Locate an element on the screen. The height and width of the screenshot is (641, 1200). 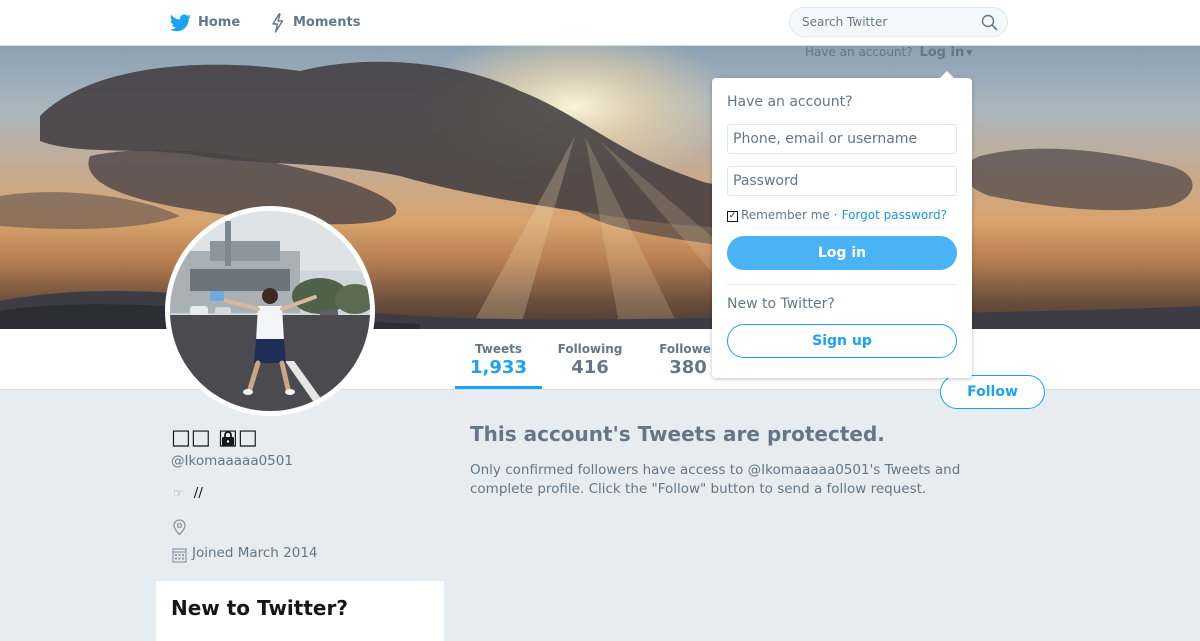
remember-me-label: Remember me is located at coordinates (785, 215).